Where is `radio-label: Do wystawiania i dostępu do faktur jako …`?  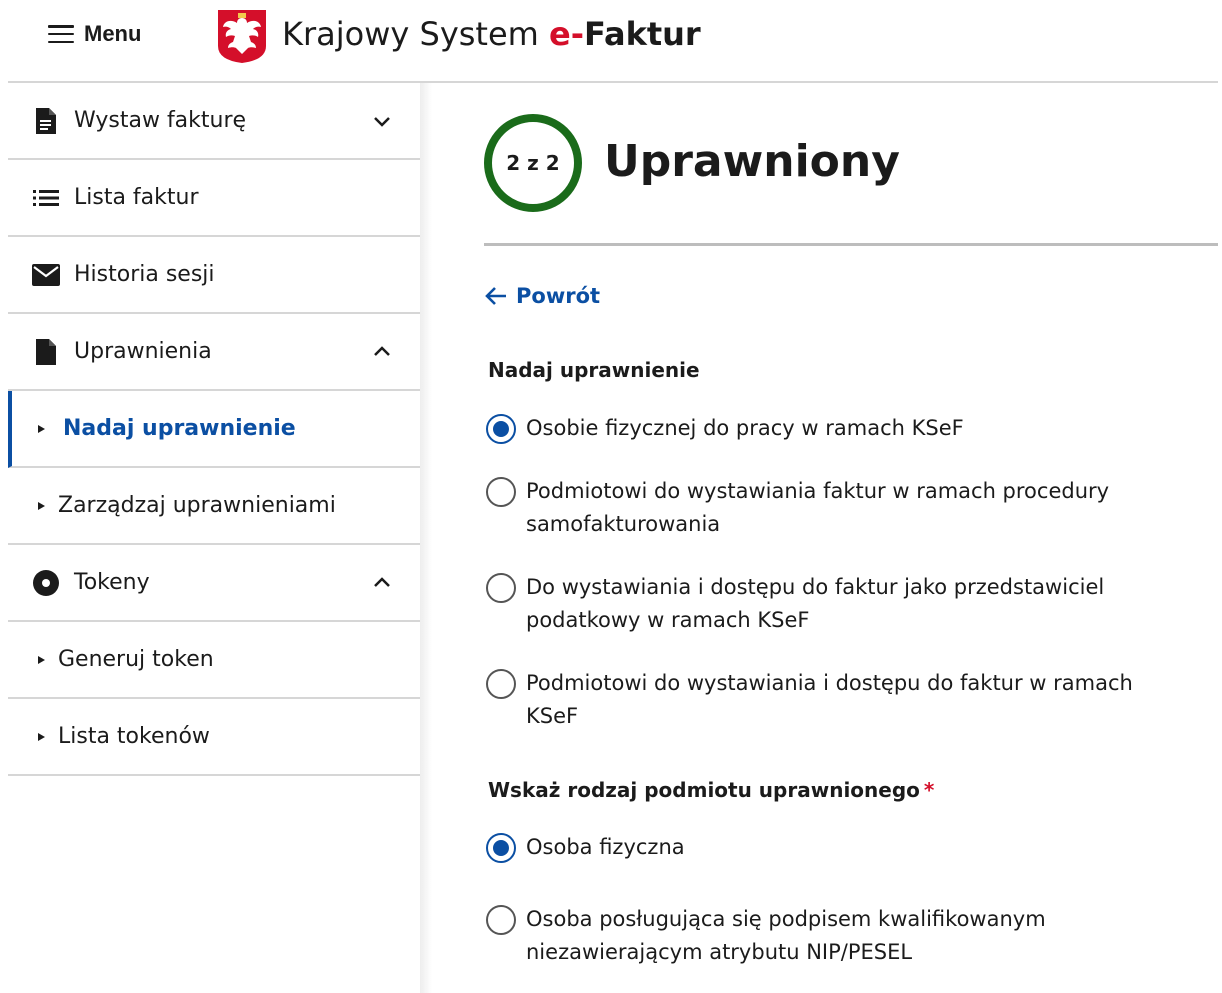
radio-label: Do wystawiania i dostępu do faktur jako … is located at coordinates (815, 603).